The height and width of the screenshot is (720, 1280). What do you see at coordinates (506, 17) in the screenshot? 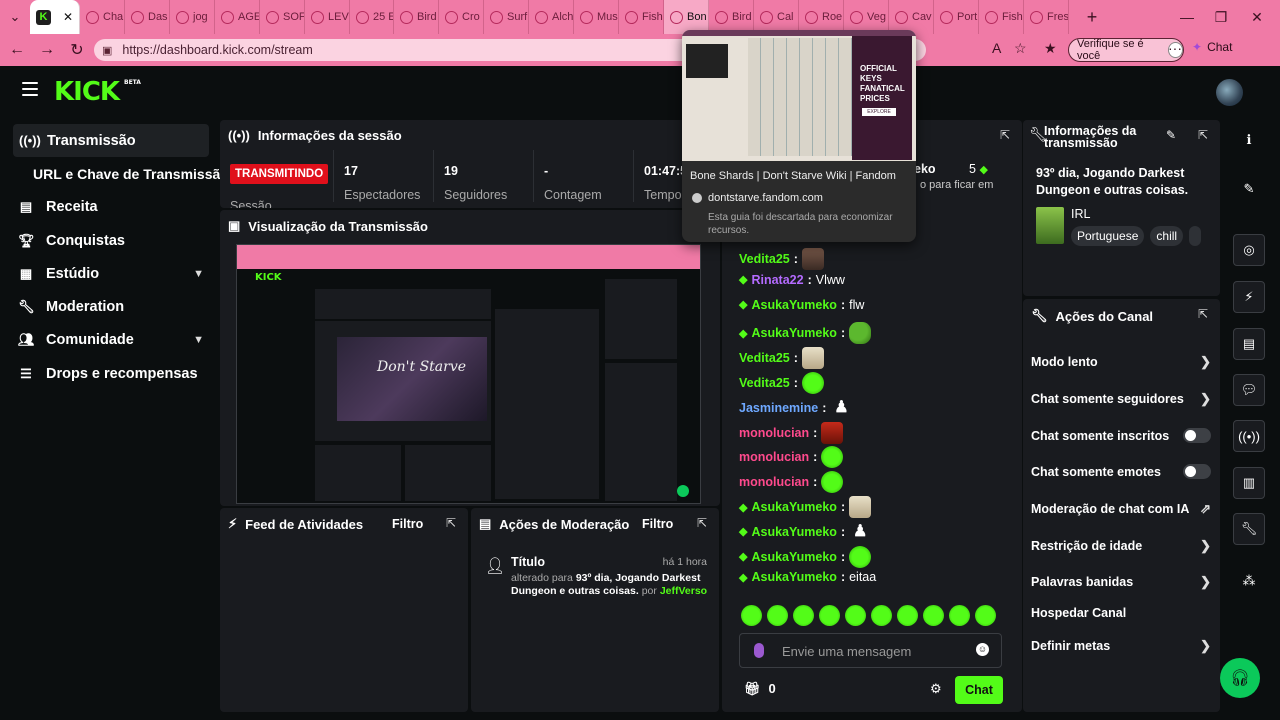
I see `browser-tab: Surf` at bounding box center [506, 17].